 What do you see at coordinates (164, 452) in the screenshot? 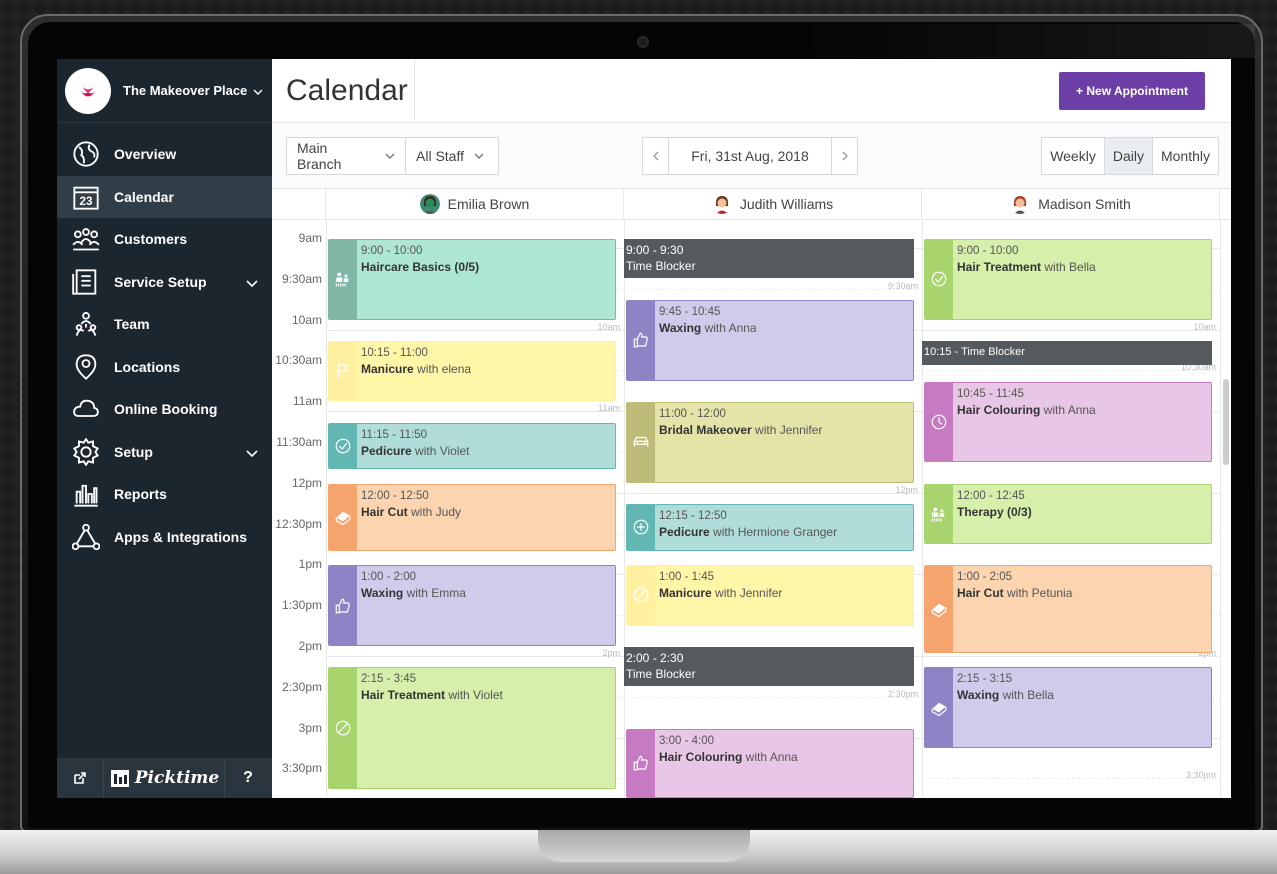
I see `sidebar-item-setup: Setup` at bounding box center [164, 452].